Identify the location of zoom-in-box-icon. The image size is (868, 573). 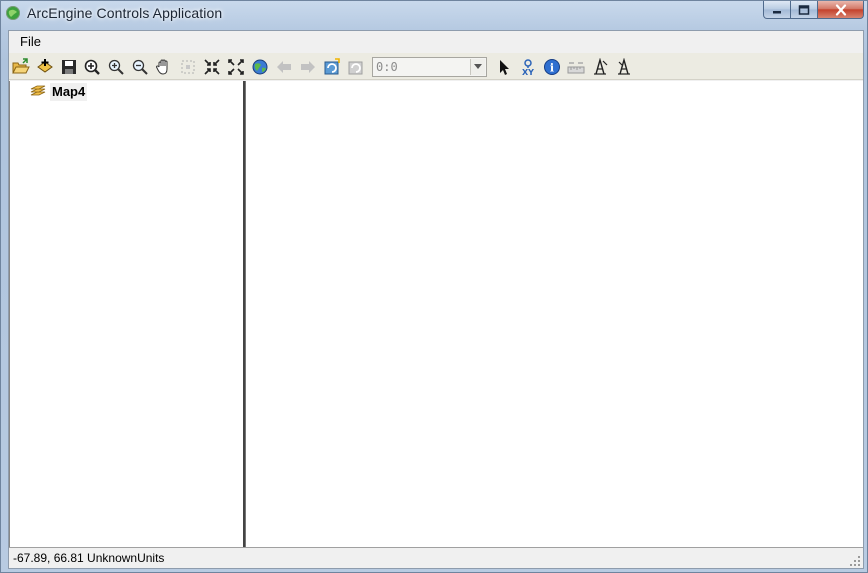
(92, 67).